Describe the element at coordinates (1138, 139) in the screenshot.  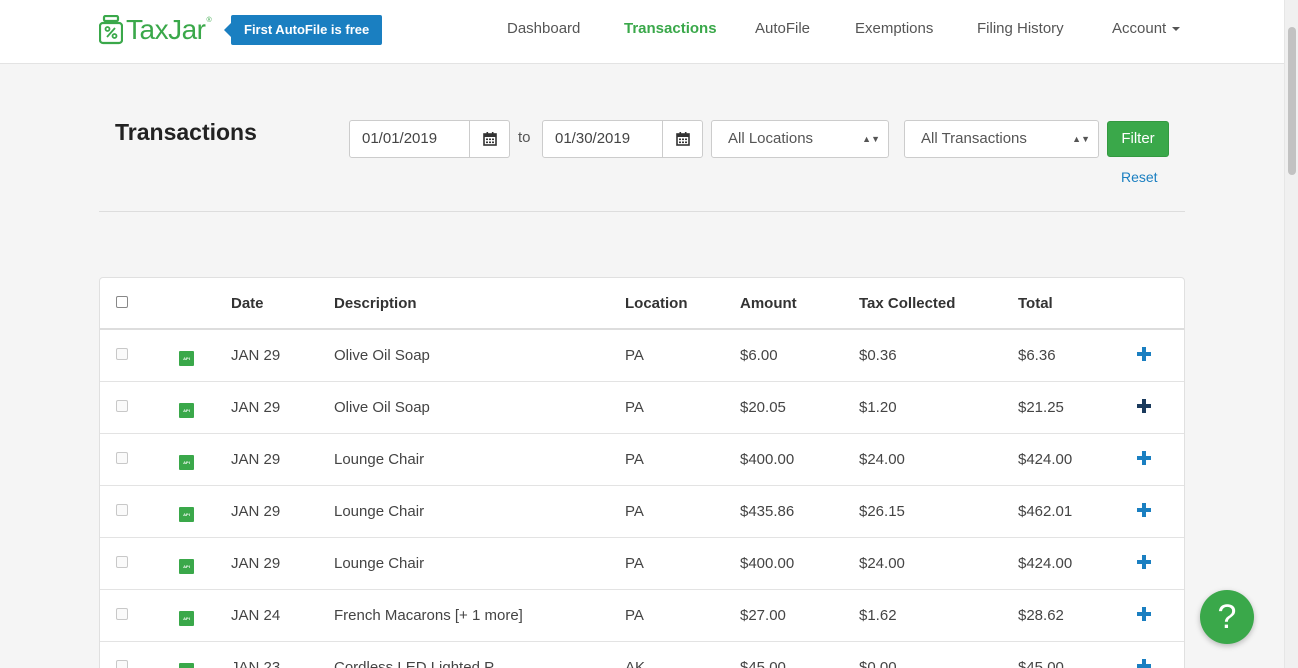
I see `filter-button: Filter` at that location.